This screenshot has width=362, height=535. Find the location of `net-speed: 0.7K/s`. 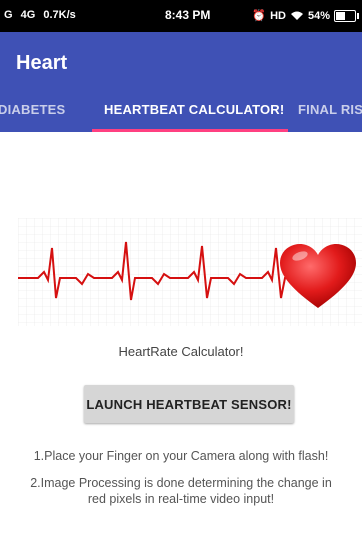

net-speed: 0.7K/s is located at coordinates (59, 15).